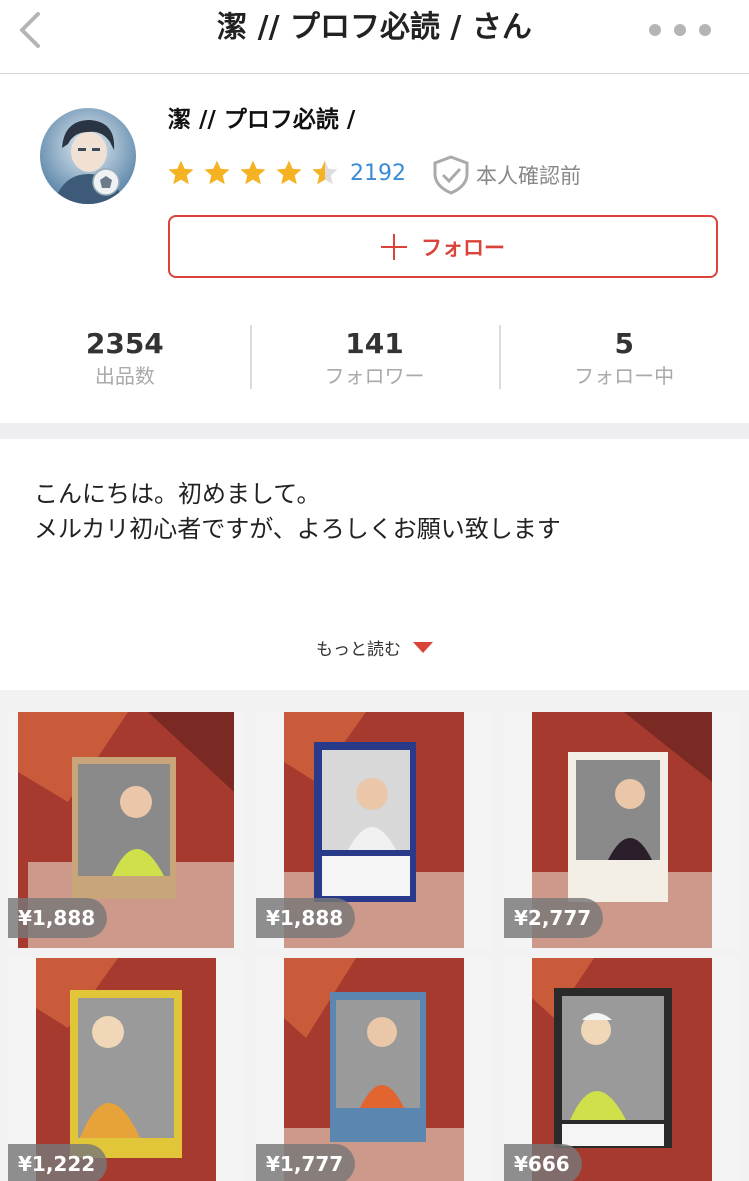 This screenshot has height=1181, width=749. What do you see at coordinates (358, 650) in the screenshot?
I see `read-more-label: もっと読む` at bounding box center [358, 650].